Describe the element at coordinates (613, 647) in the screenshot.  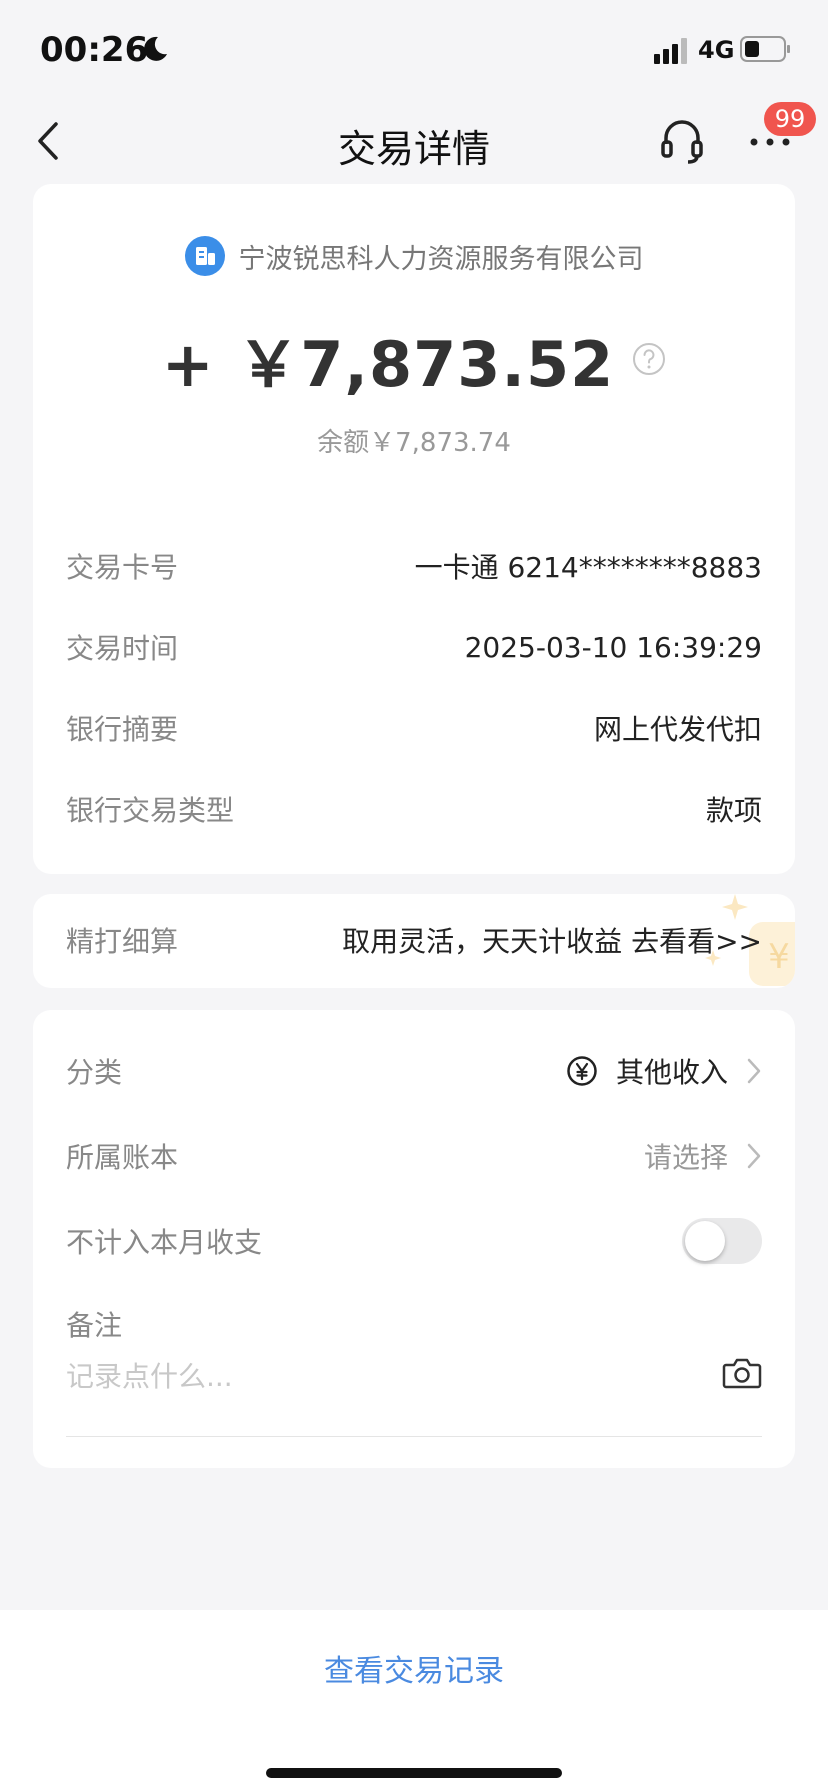
I see `detail-value: 2025-03-10 16:39:29` at that location.